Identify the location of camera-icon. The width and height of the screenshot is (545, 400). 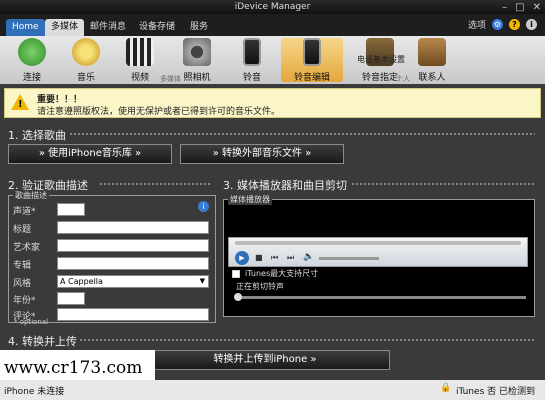
(197, 52).